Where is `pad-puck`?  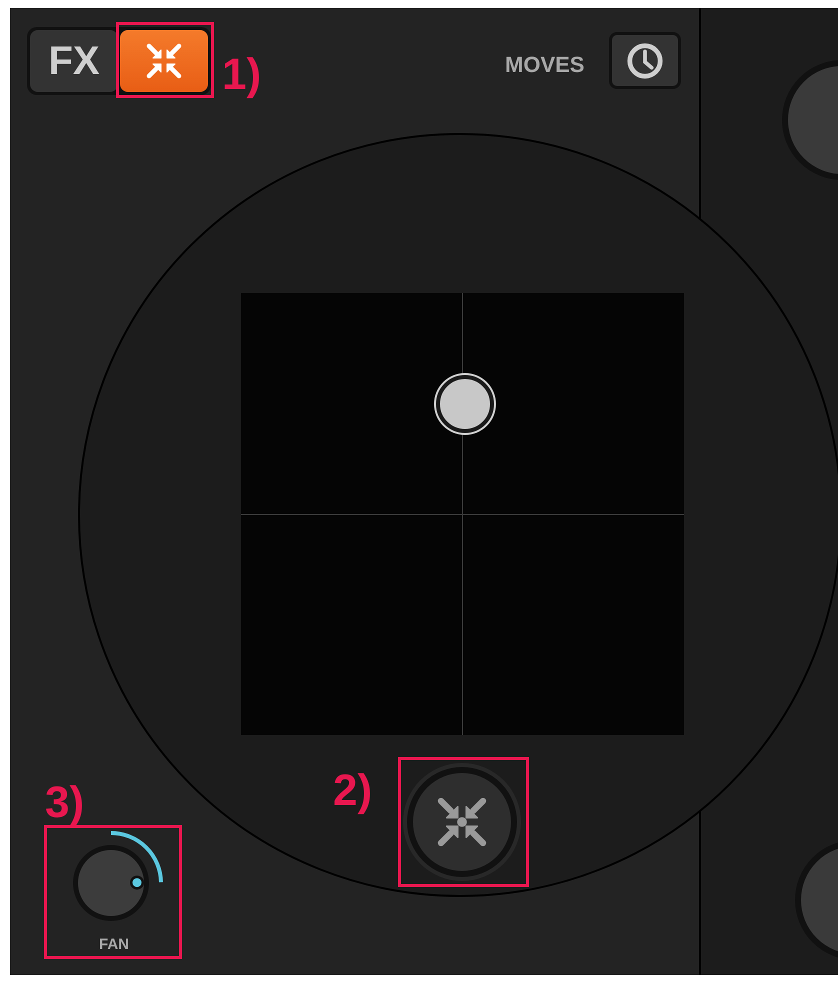 pad-puck is located at coordinates (465, 404).